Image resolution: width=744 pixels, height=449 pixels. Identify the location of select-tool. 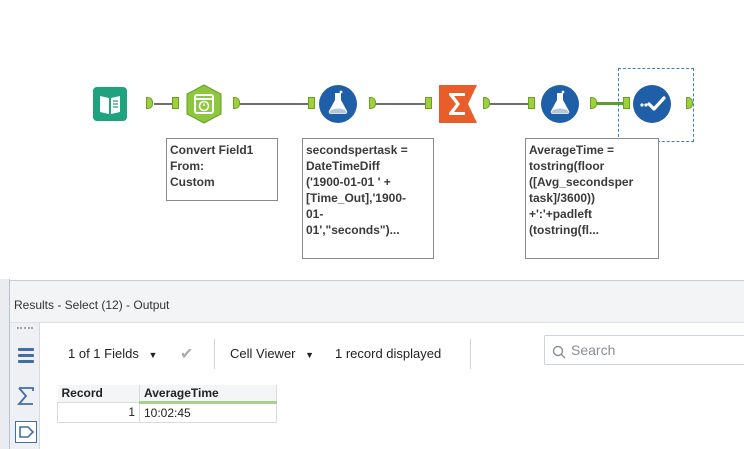
(652, 104).